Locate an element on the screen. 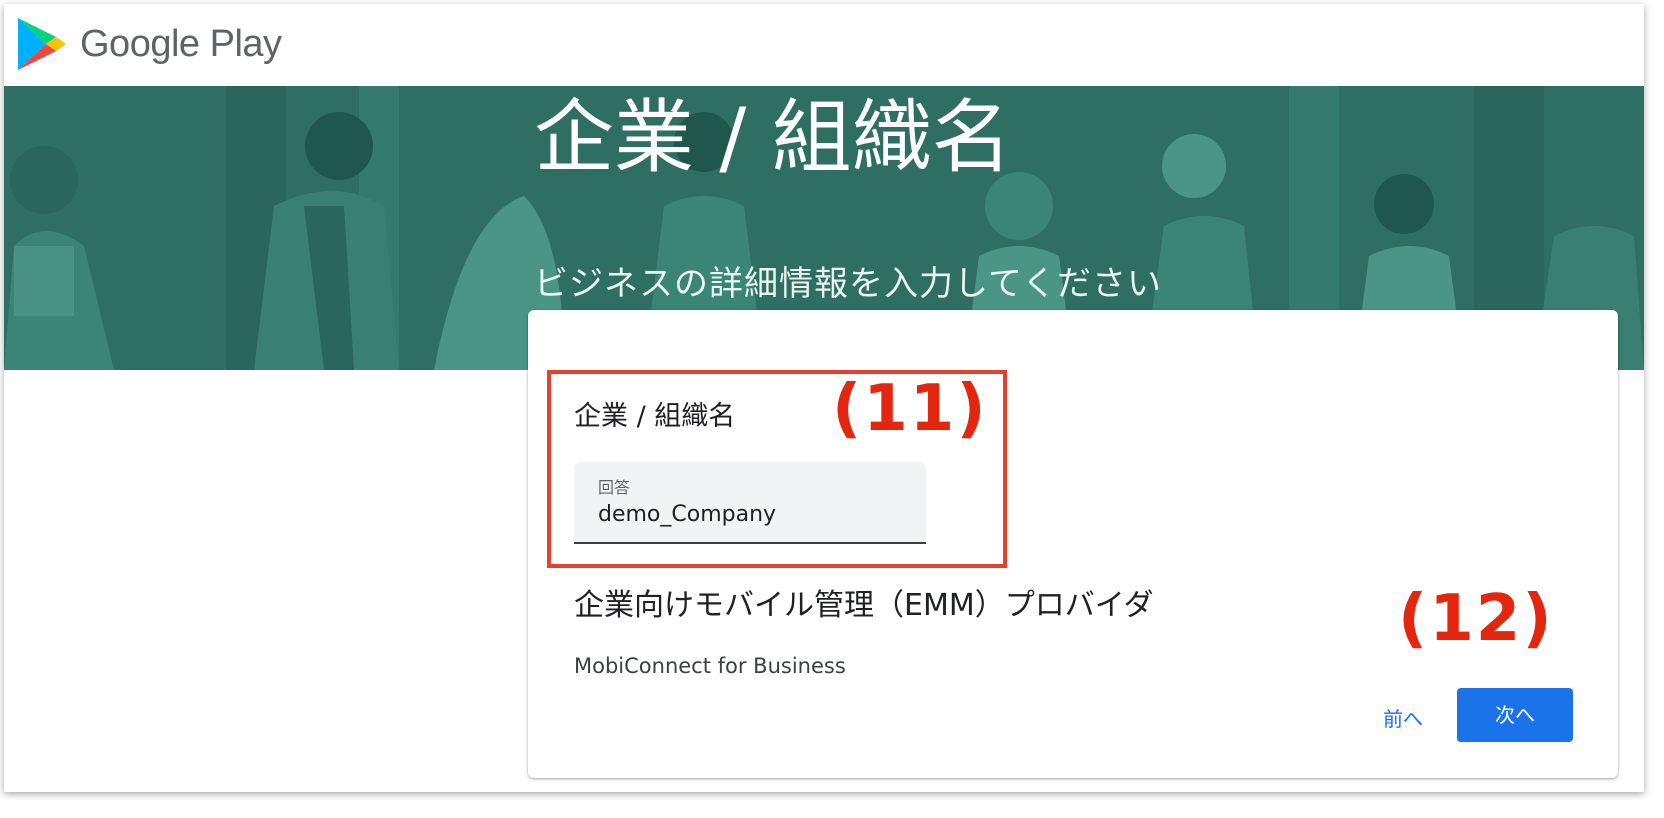 Image resolution: width=1664 pixels, height=818 pixels. emm-provider-value: MobiConnect for Business is located at coordinates (710, 666).